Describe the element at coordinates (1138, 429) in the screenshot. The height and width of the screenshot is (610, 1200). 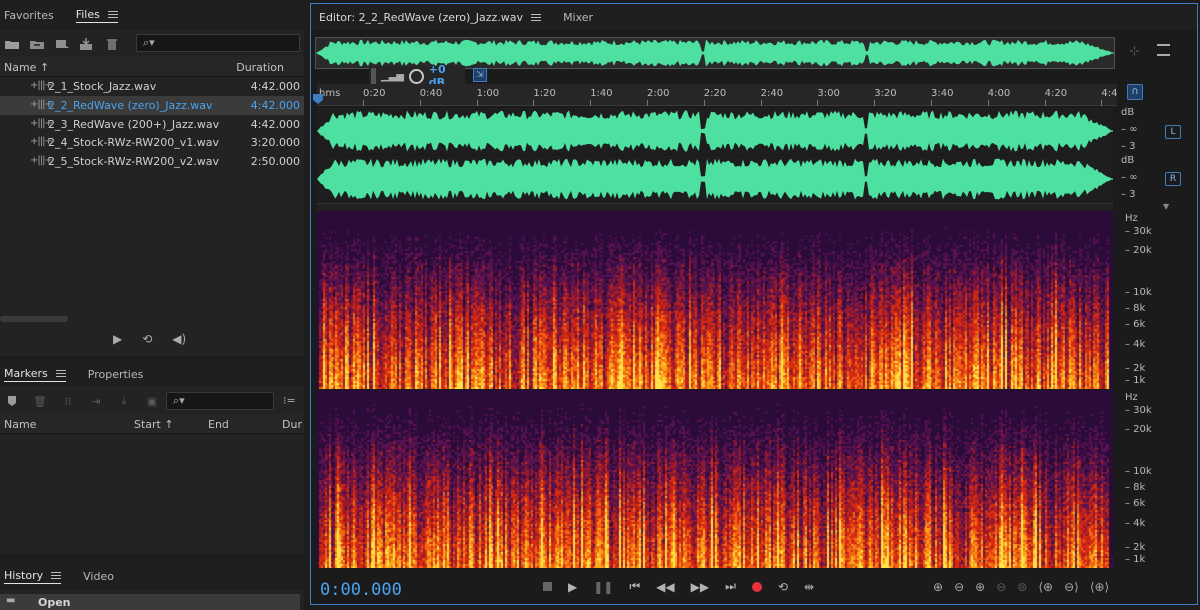
I see `hz-tick-label: – 20k` at that location.